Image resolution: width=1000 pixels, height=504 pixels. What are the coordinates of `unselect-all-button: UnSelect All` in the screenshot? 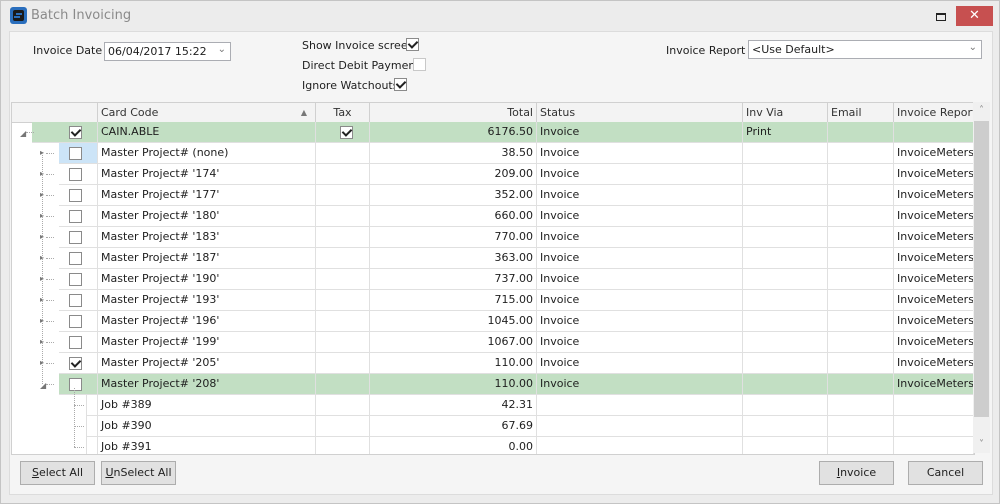 It's located at (138, 473).